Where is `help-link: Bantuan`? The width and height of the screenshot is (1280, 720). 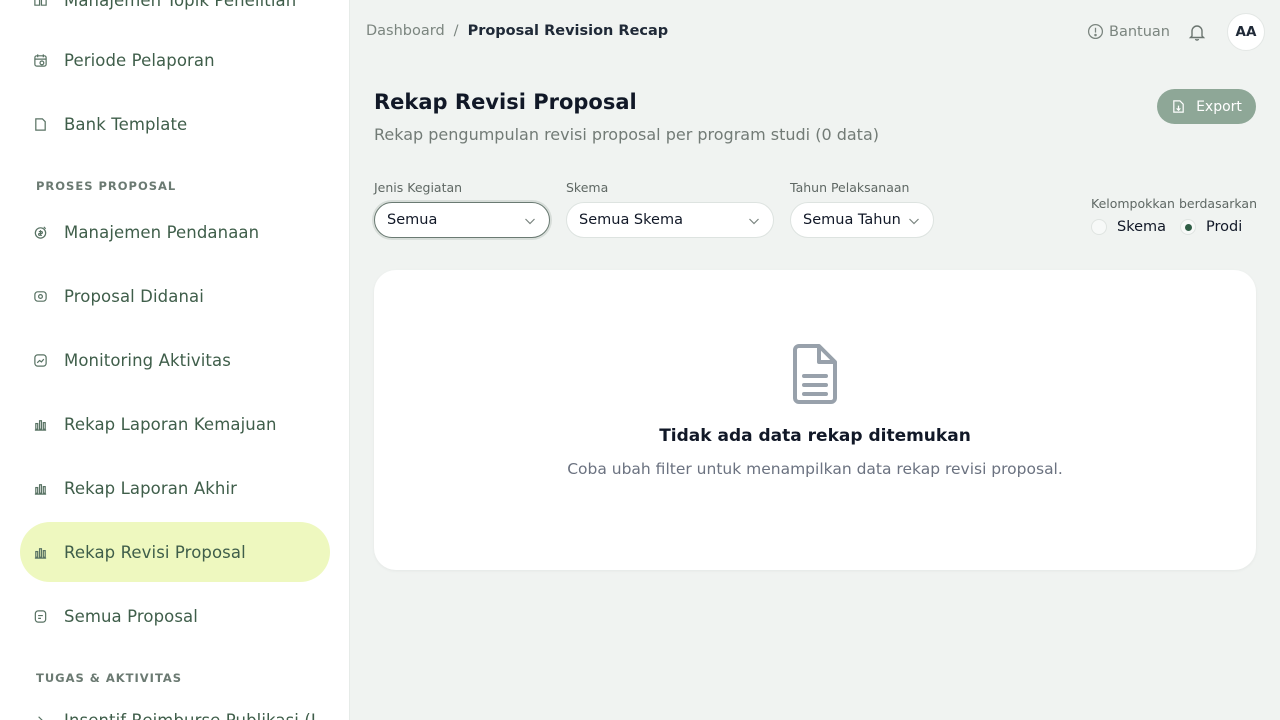
help-link: Bantuan is located at coordinates (1128, 31).